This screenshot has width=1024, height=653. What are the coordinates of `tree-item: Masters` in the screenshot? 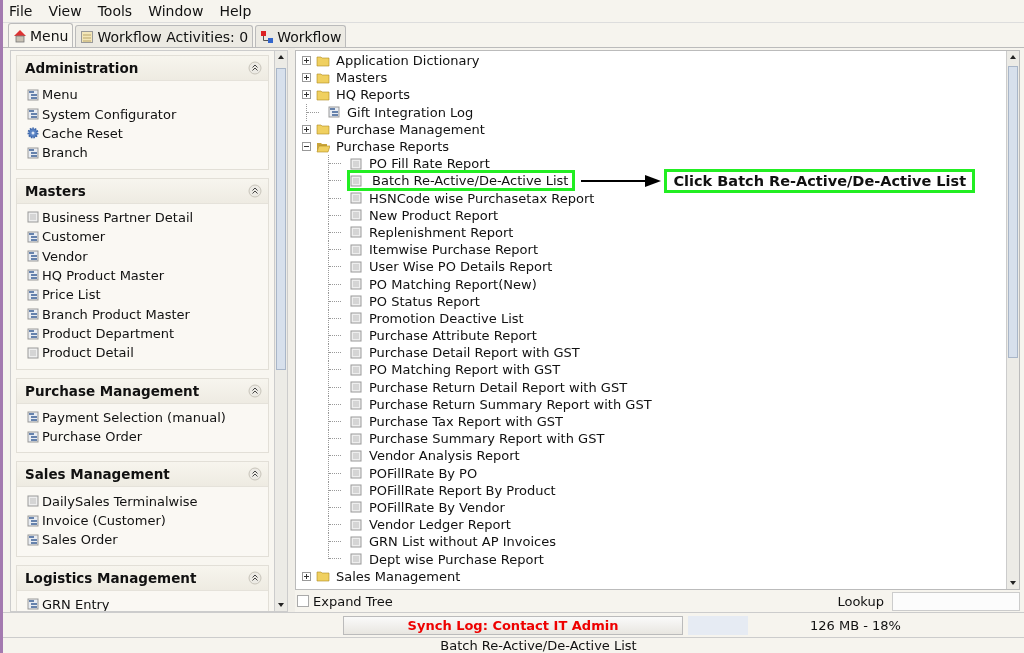 It's located at (362, 78).